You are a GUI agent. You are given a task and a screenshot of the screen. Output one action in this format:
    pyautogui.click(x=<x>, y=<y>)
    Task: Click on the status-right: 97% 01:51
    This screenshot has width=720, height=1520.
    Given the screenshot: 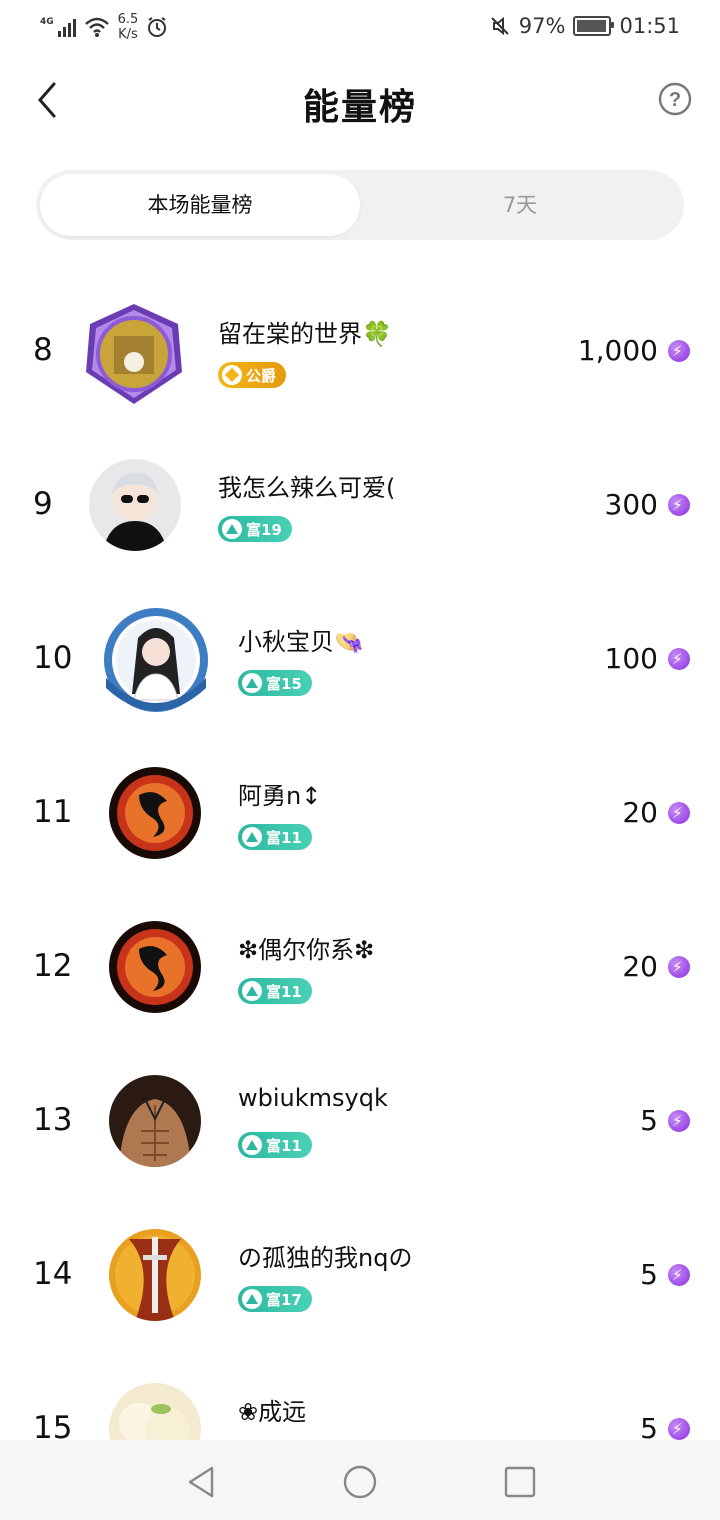 What is the action you would take?
    pyautogui.click(x=584, y=26)
    